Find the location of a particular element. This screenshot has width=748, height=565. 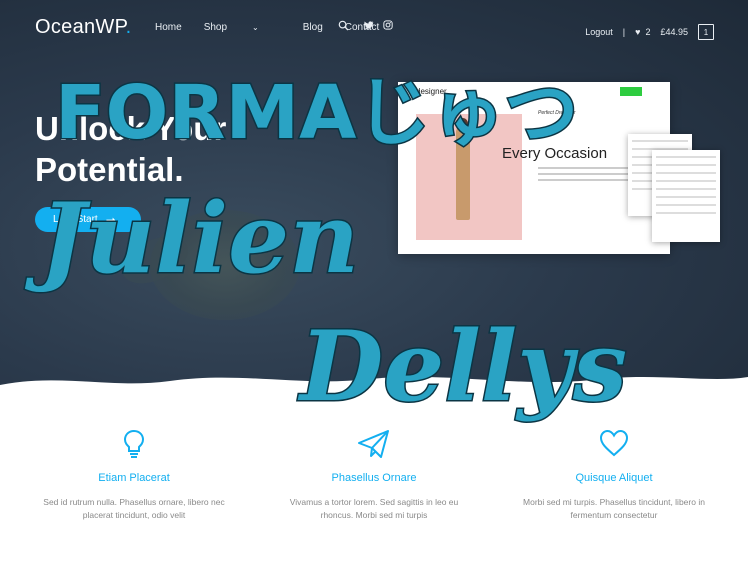

lightbulb-icon is located at coordinates (134, 443).